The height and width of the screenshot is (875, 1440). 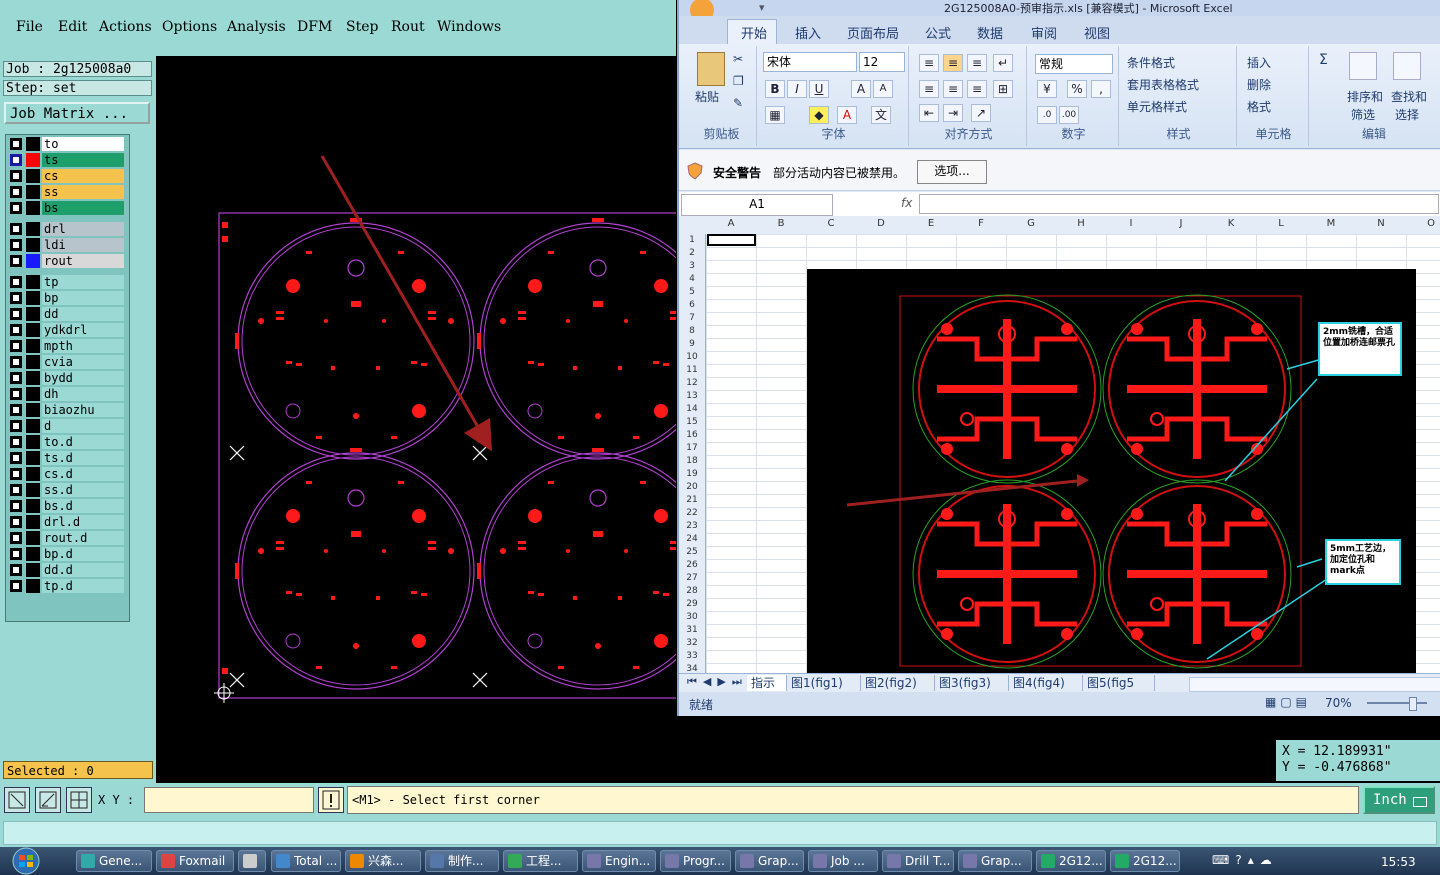 What do you see at coordinates (898, 683) in the screenshot?
I see `sheet-tab: 图2(fig2)` at bounding box center [898, 683].